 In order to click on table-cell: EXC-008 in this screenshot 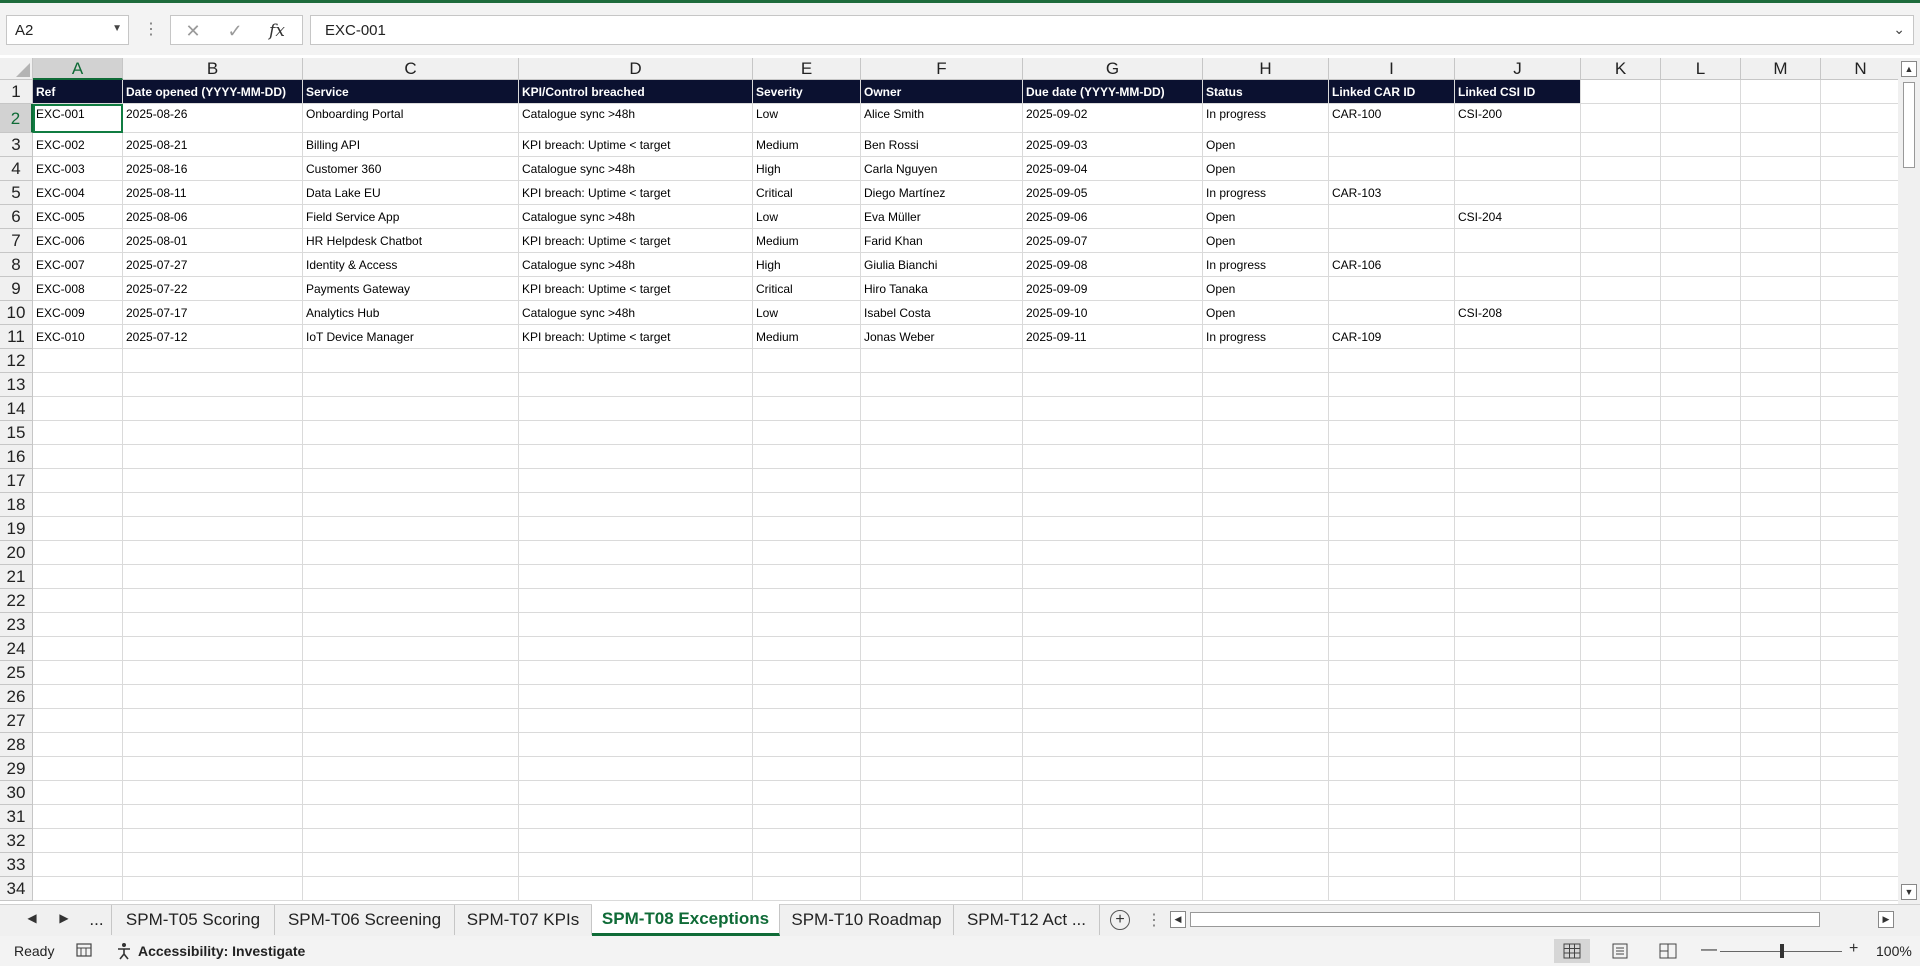, I will do `click(78, 289)`.